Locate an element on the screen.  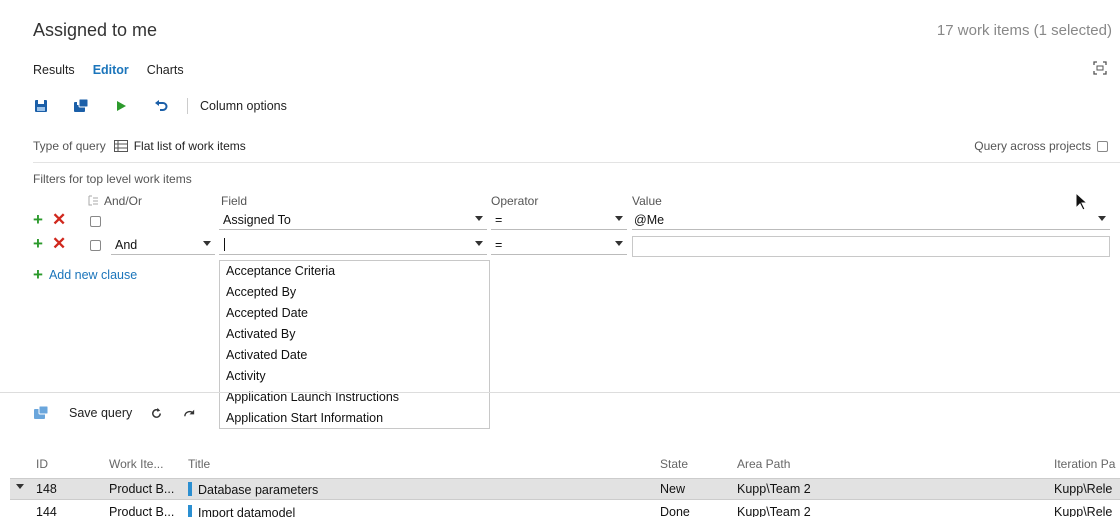
operator-header: Operator is located at coordinates (515, 201).